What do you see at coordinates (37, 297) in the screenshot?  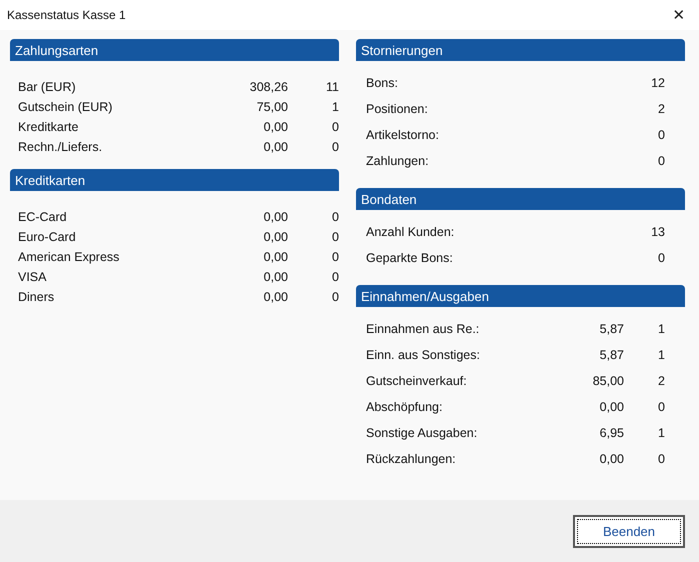 I see `row-label: Diners` at bounding box center [37, 297].